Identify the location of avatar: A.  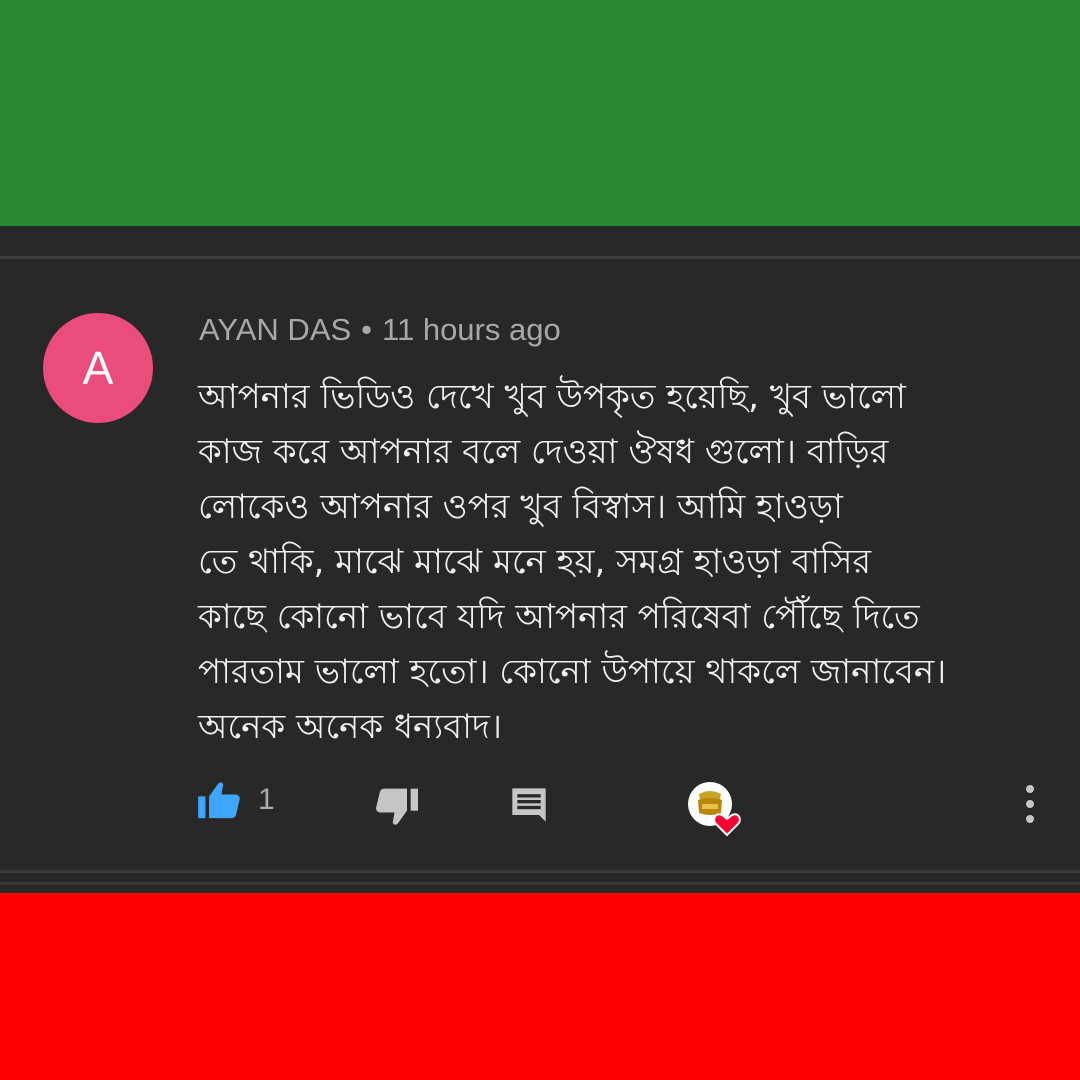
(98, 368).